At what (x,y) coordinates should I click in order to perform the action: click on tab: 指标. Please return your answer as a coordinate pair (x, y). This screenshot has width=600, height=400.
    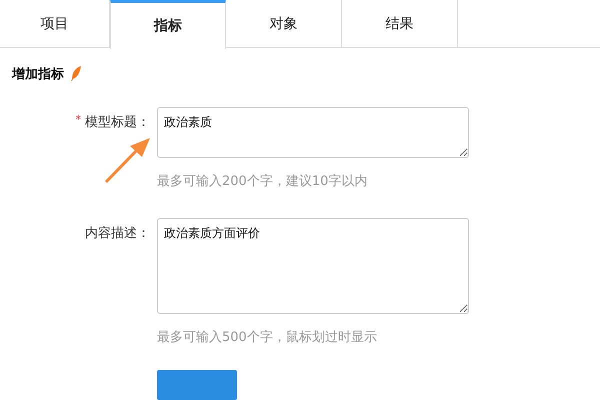
    Looking at the image, I should click on (168, 24).